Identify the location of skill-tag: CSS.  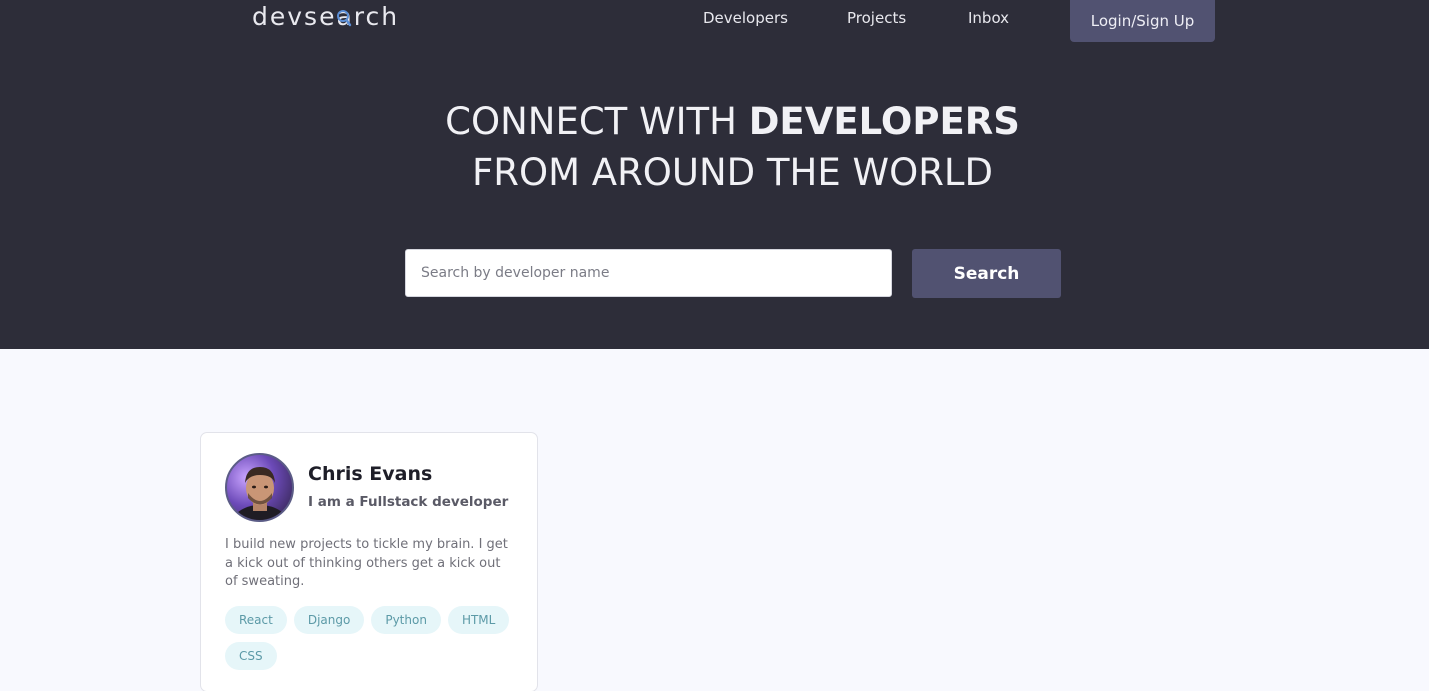
(251, 656).